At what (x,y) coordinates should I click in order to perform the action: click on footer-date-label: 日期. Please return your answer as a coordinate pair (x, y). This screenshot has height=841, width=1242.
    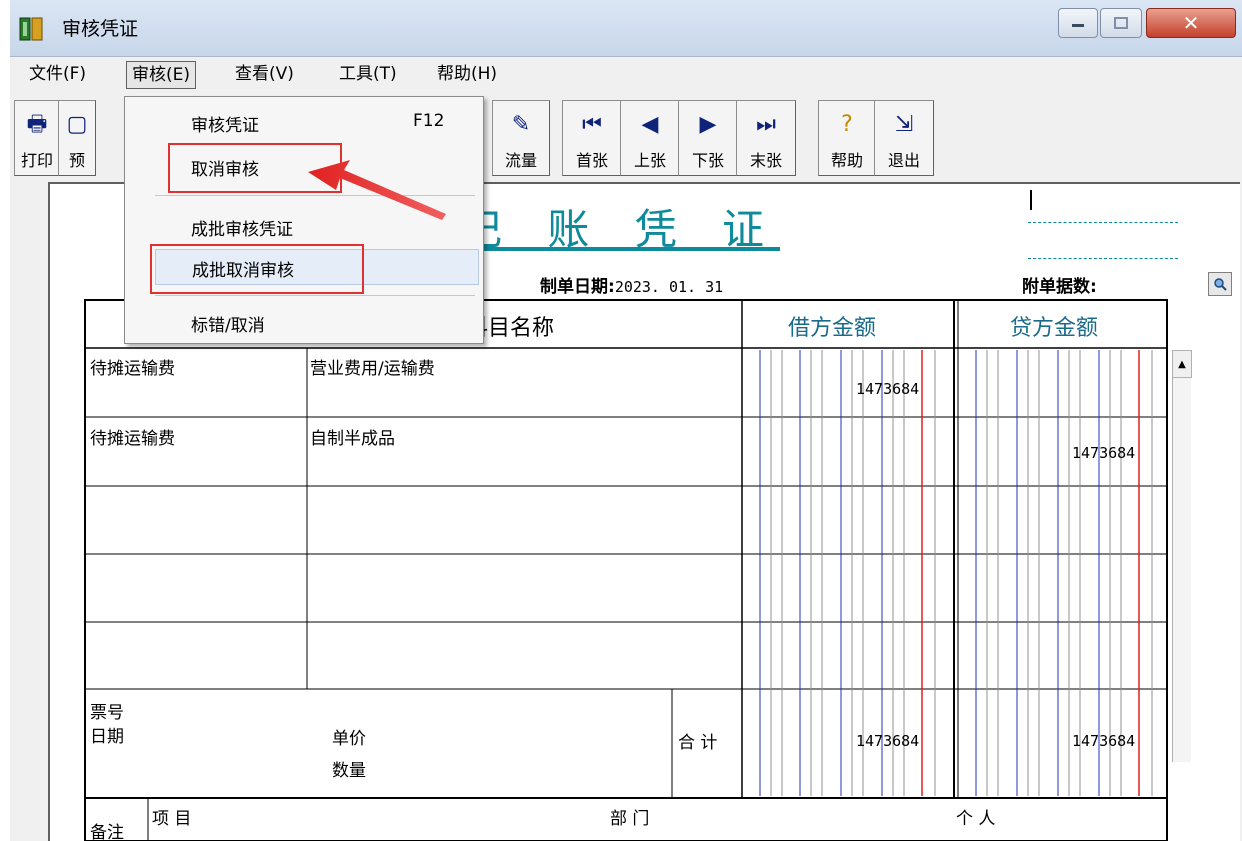
    Looking at the image, I should click on (107, 737).